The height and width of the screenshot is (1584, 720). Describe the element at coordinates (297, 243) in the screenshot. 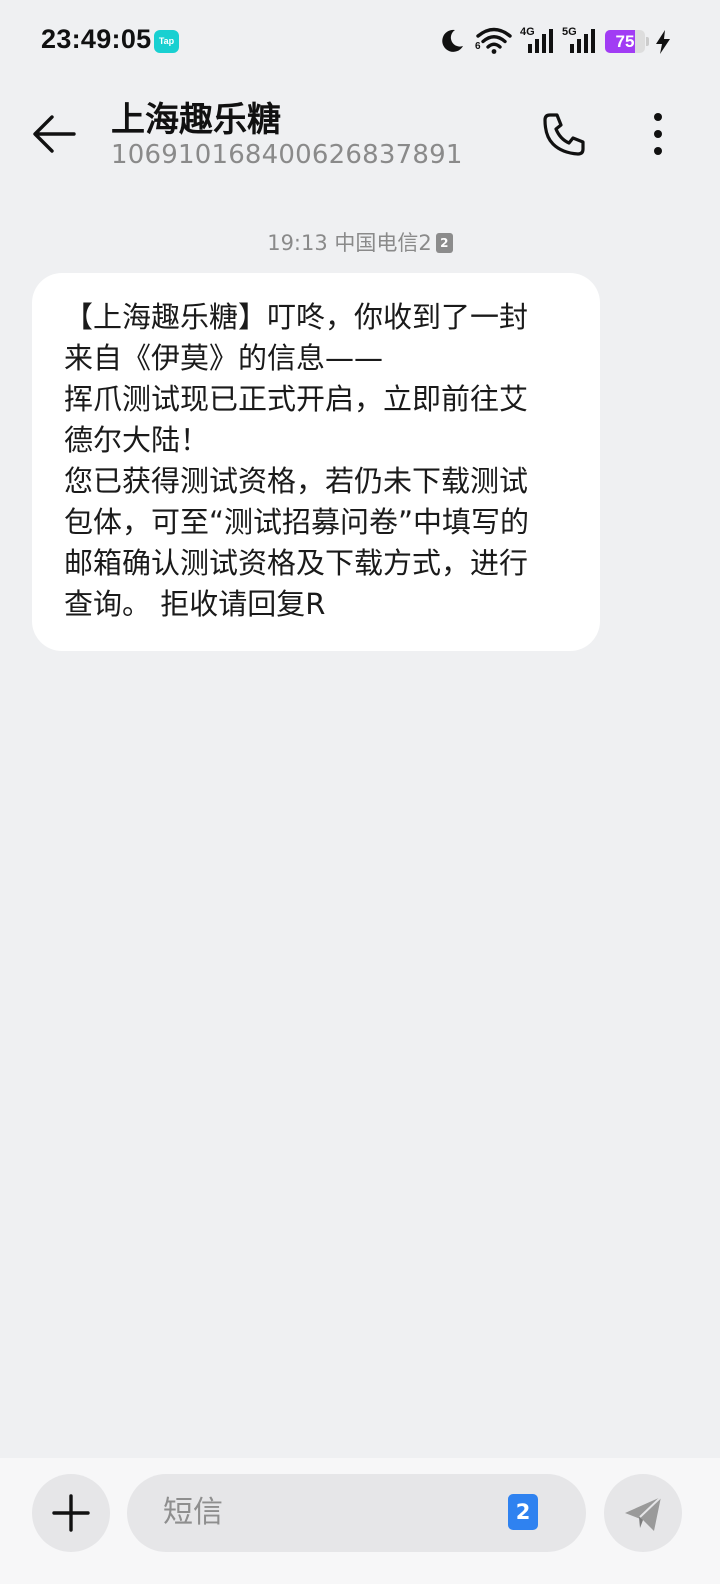

I see `message-time: 19:13` at that location.